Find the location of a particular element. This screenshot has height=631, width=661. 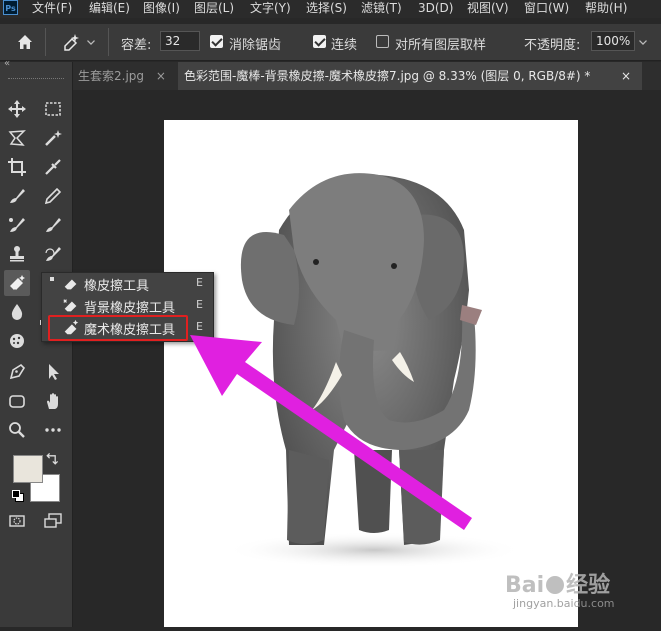

watermark-suffix: 经验 is located at coordinates (588, 585).